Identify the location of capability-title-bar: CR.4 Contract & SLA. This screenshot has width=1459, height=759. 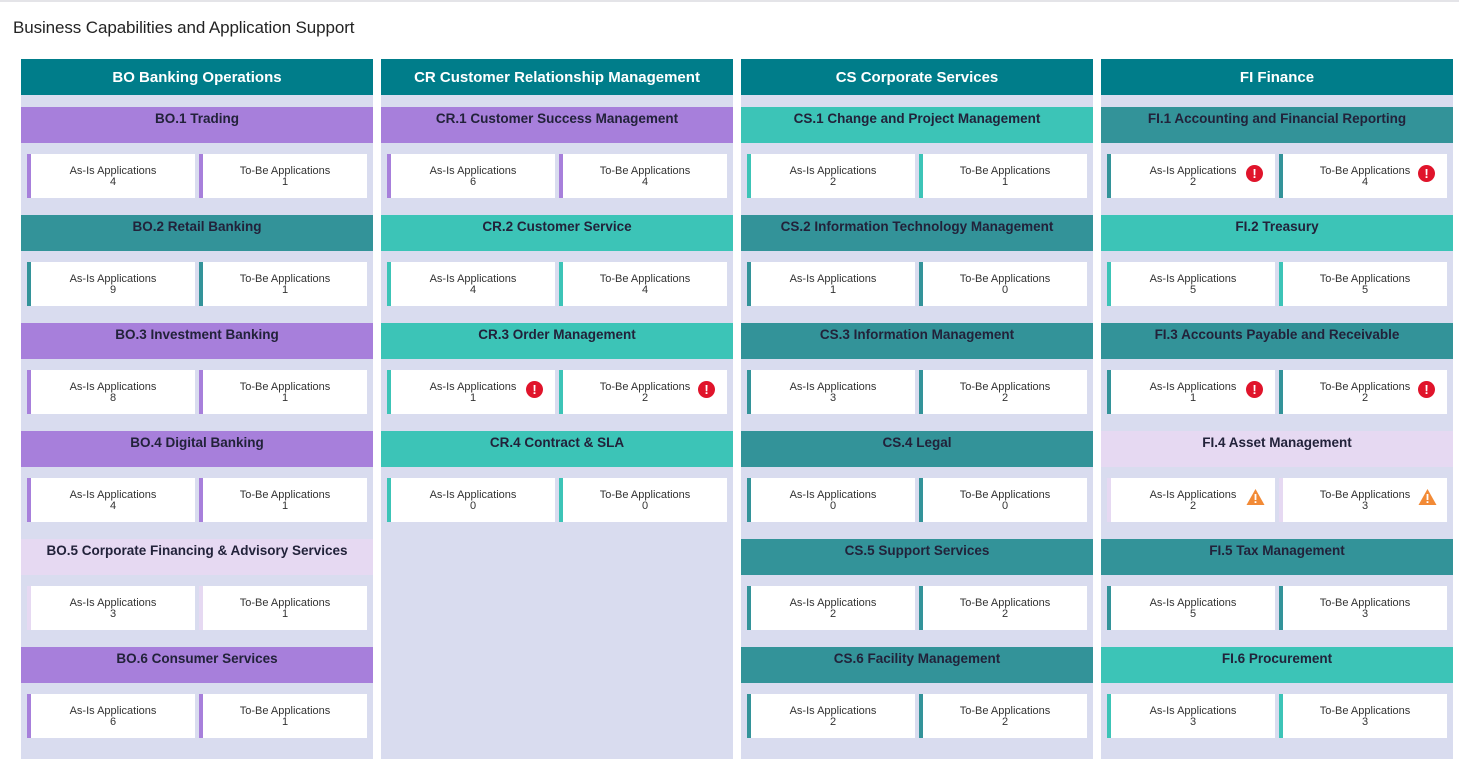
(557, 449).